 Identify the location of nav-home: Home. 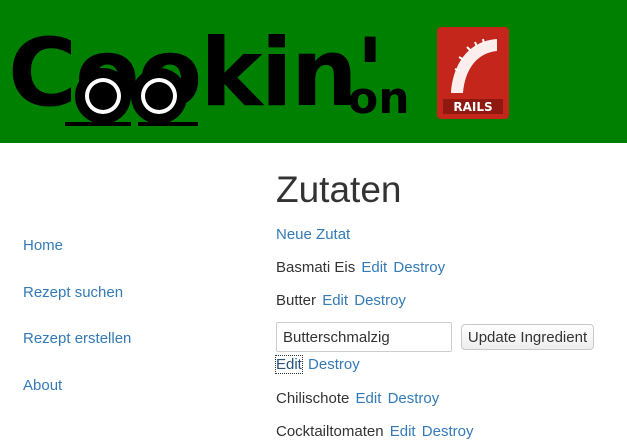
(43, 246).